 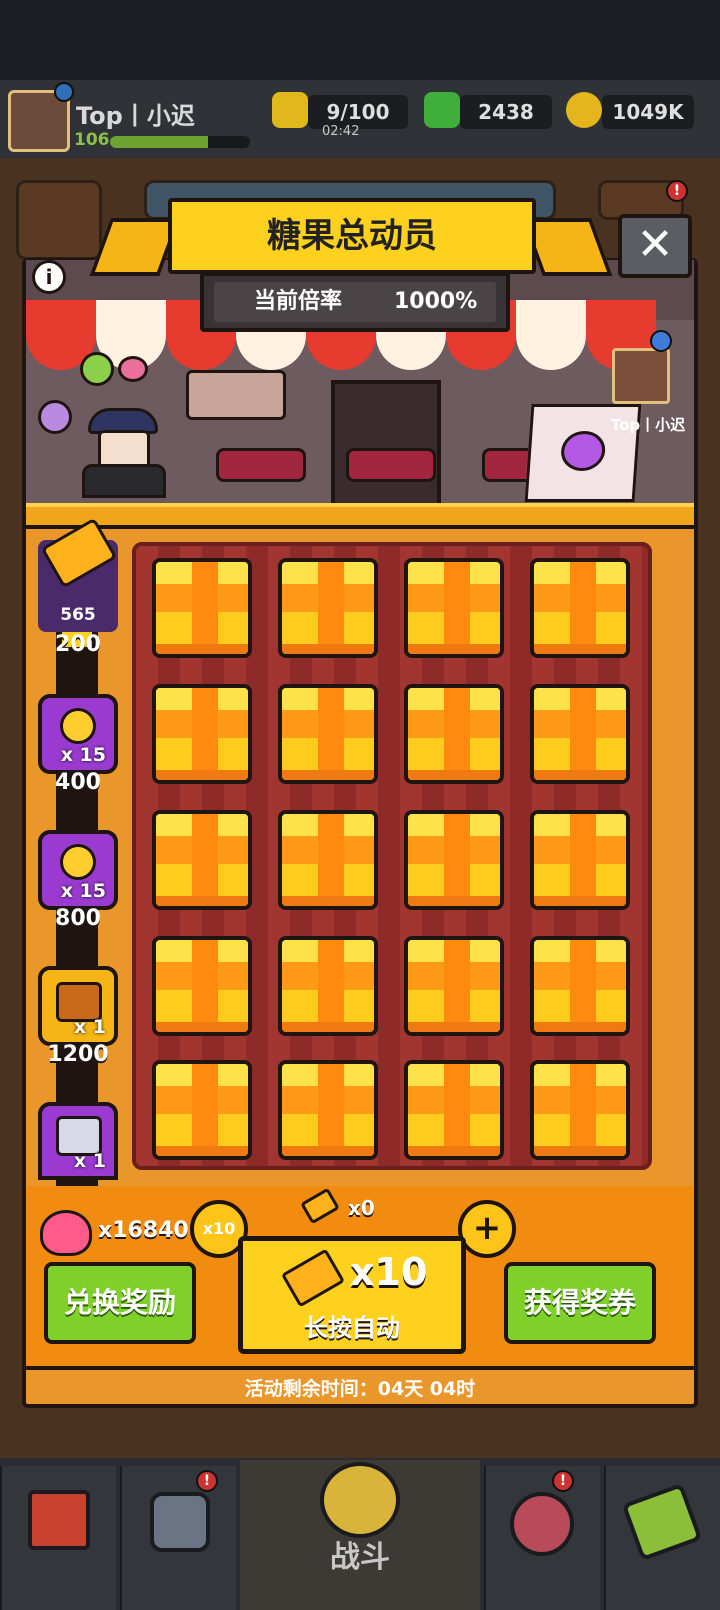 What do you see at coordinates (78, 615) in the screenshot?
I see `ticket-count-top: 565` at bounding box center [78, 615].